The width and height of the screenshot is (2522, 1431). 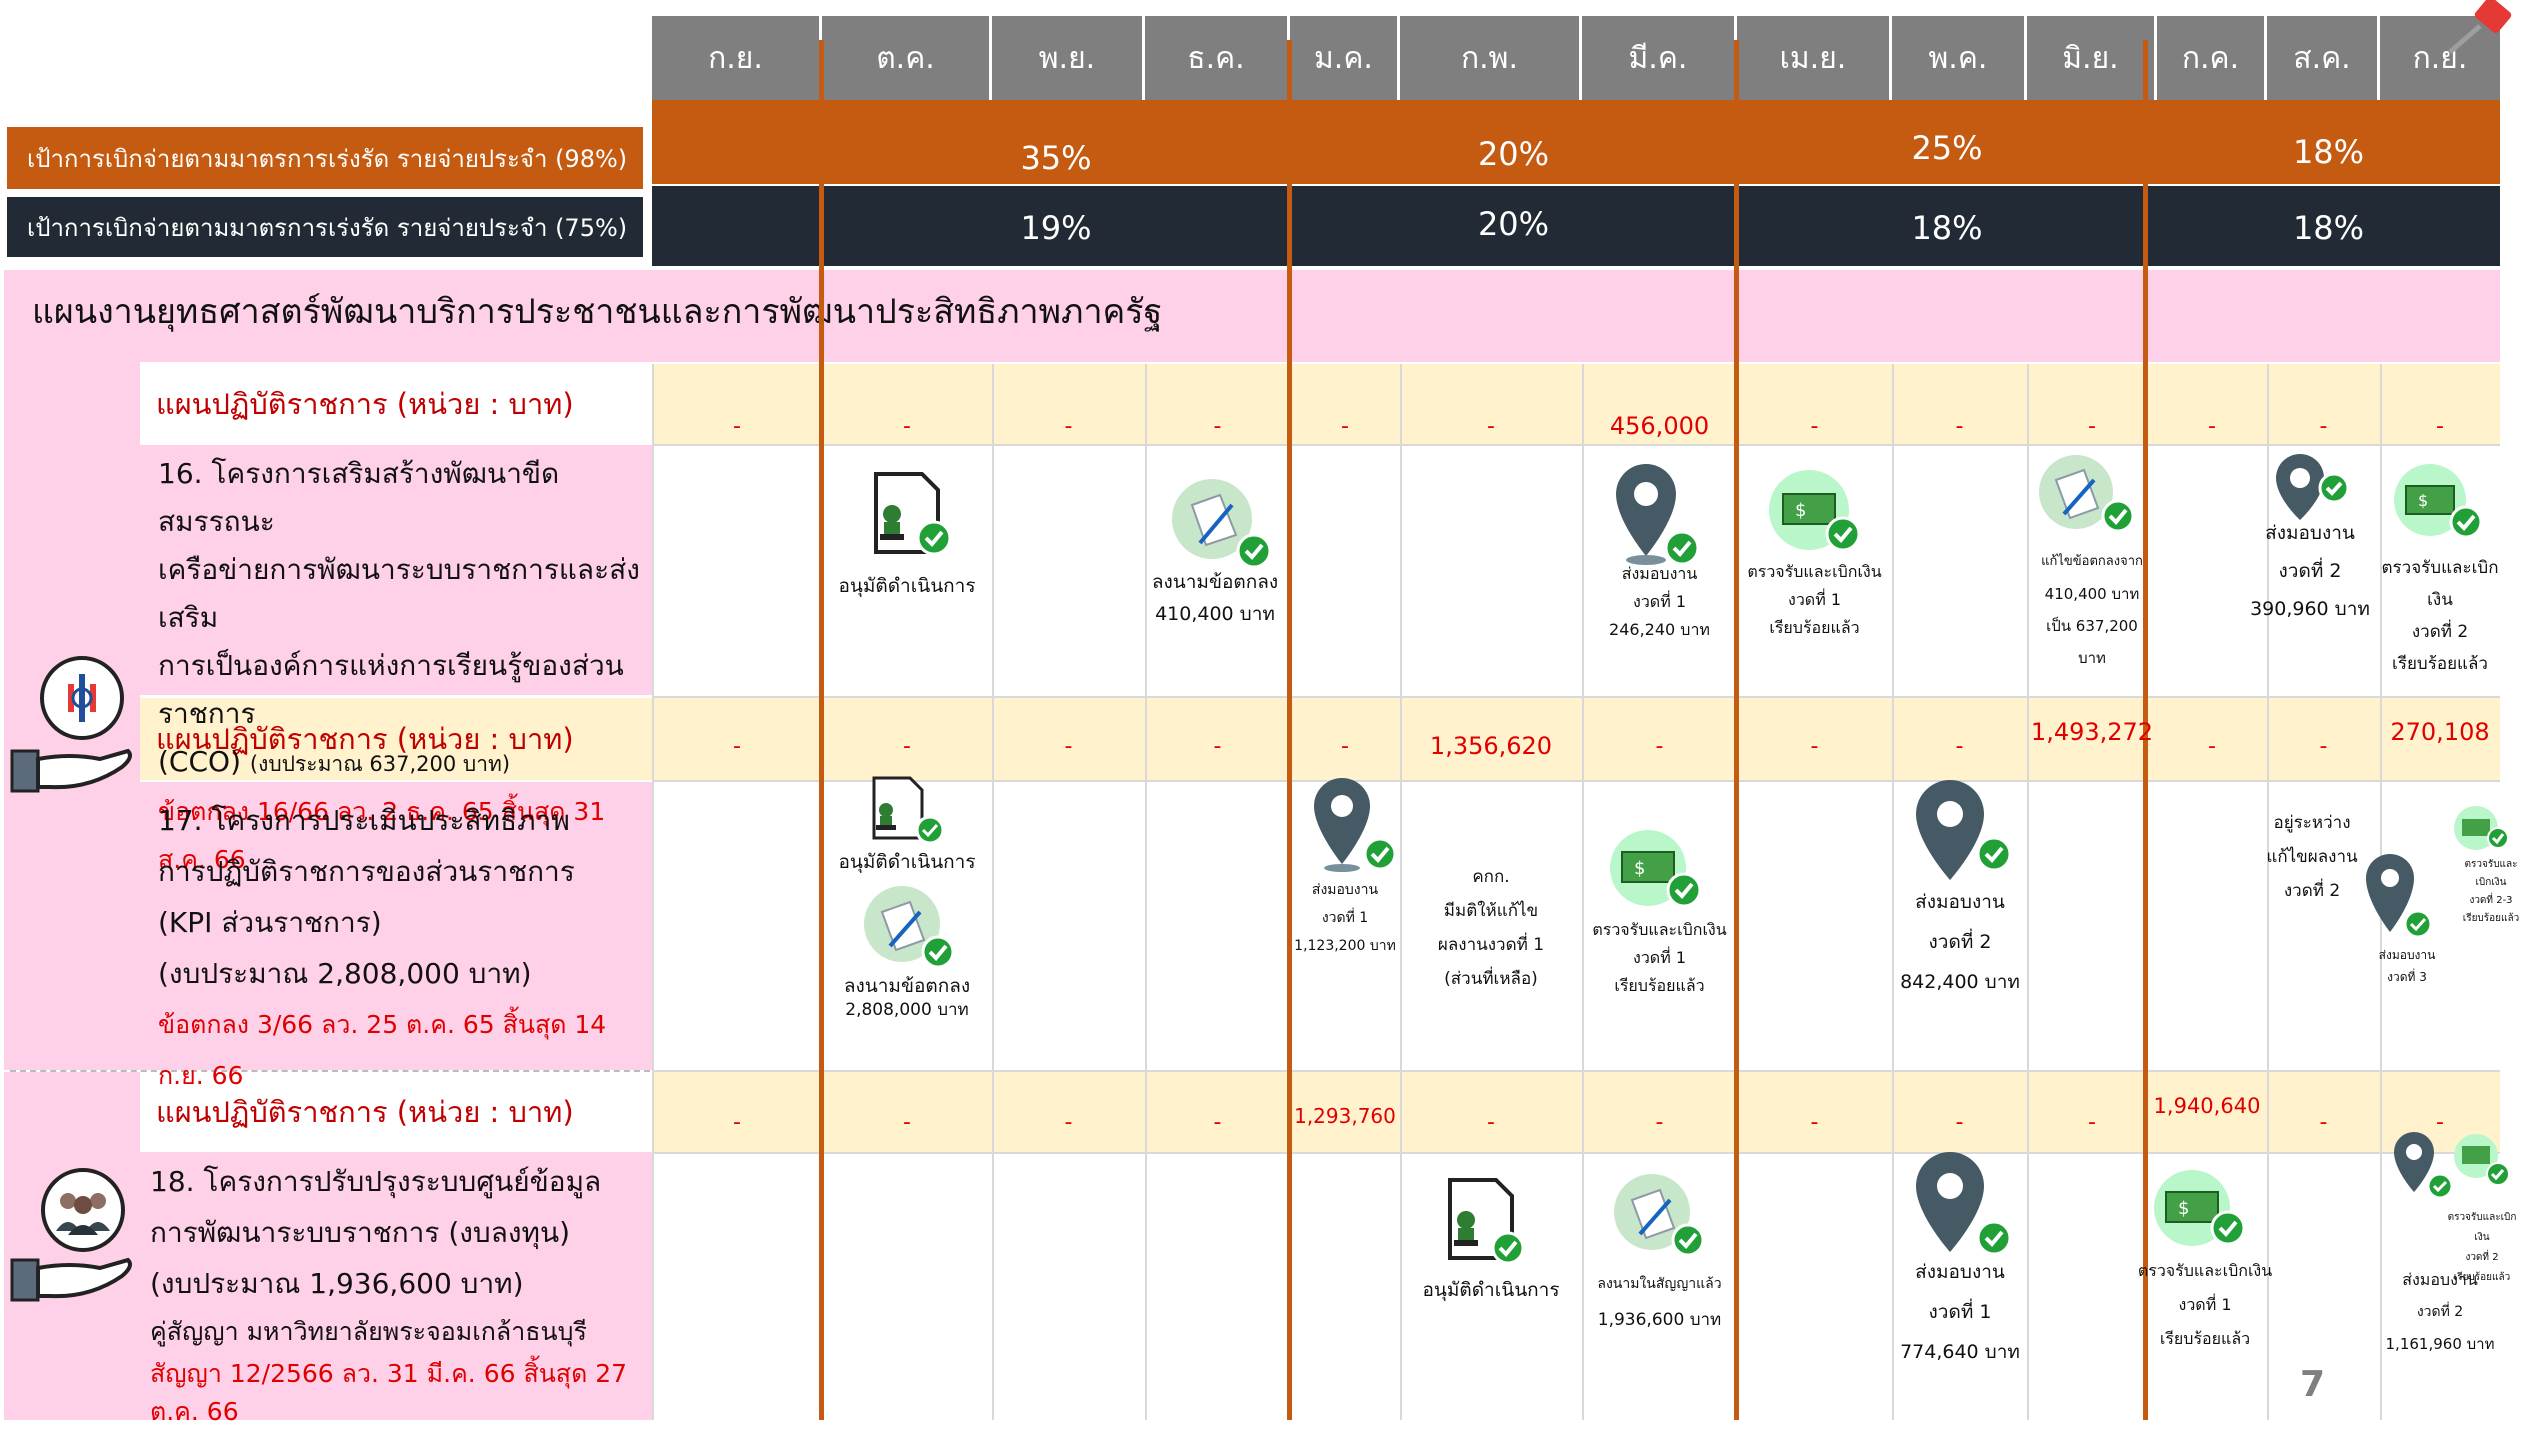 What do you see at coordinates (1345, 426) in the screenshot?
I see `plan16-jan: -` at bounding box center [1345, 426].